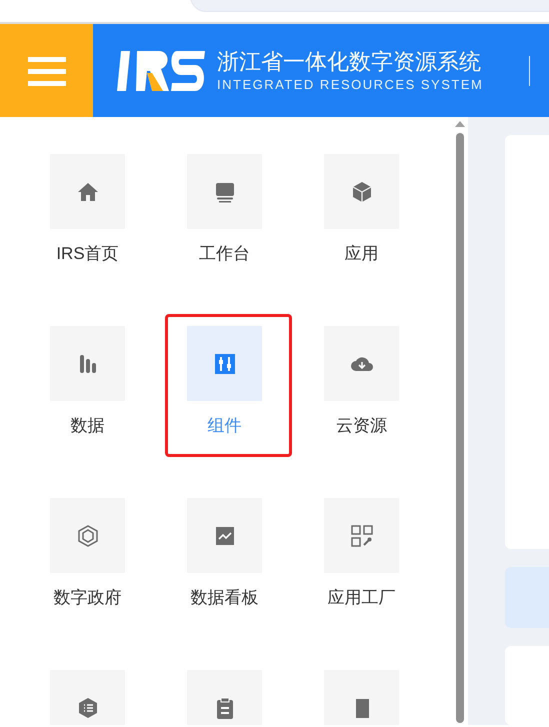 The height and width of the screenshot is (727, 549). I want to click on logo-icon, so click(162, 70).